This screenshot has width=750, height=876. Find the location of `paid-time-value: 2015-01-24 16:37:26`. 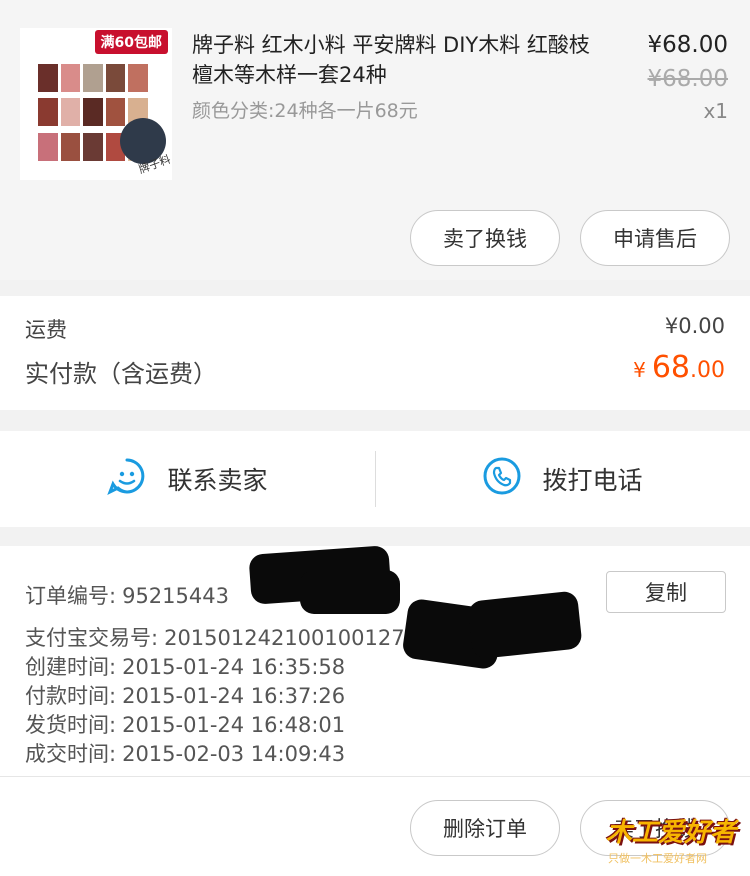

paid-time-value: 2015-01-24 16:37:26 is located at coordinates (234, 696).